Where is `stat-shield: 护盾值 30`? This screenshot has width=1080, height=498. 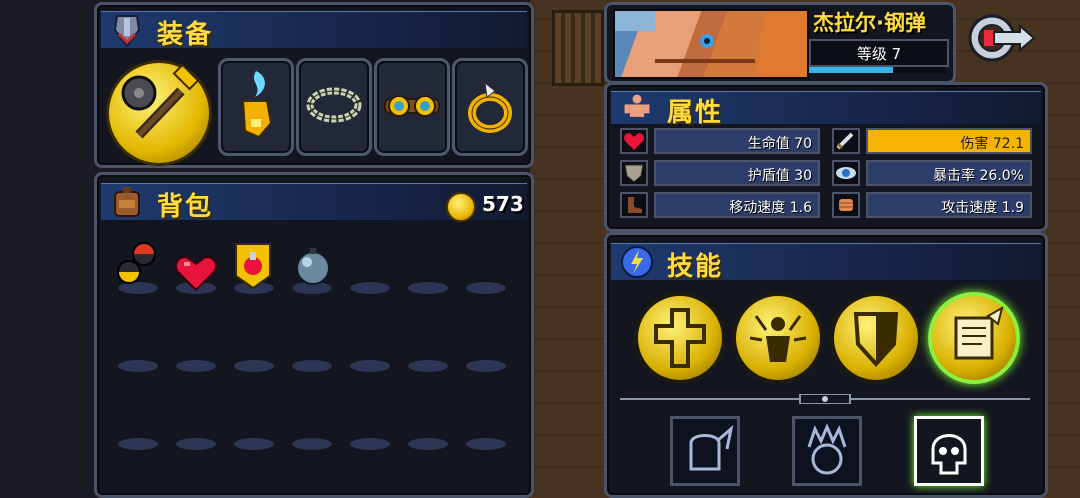 stat-shield: 护盾值 30 is located at coordinates (720, 173).